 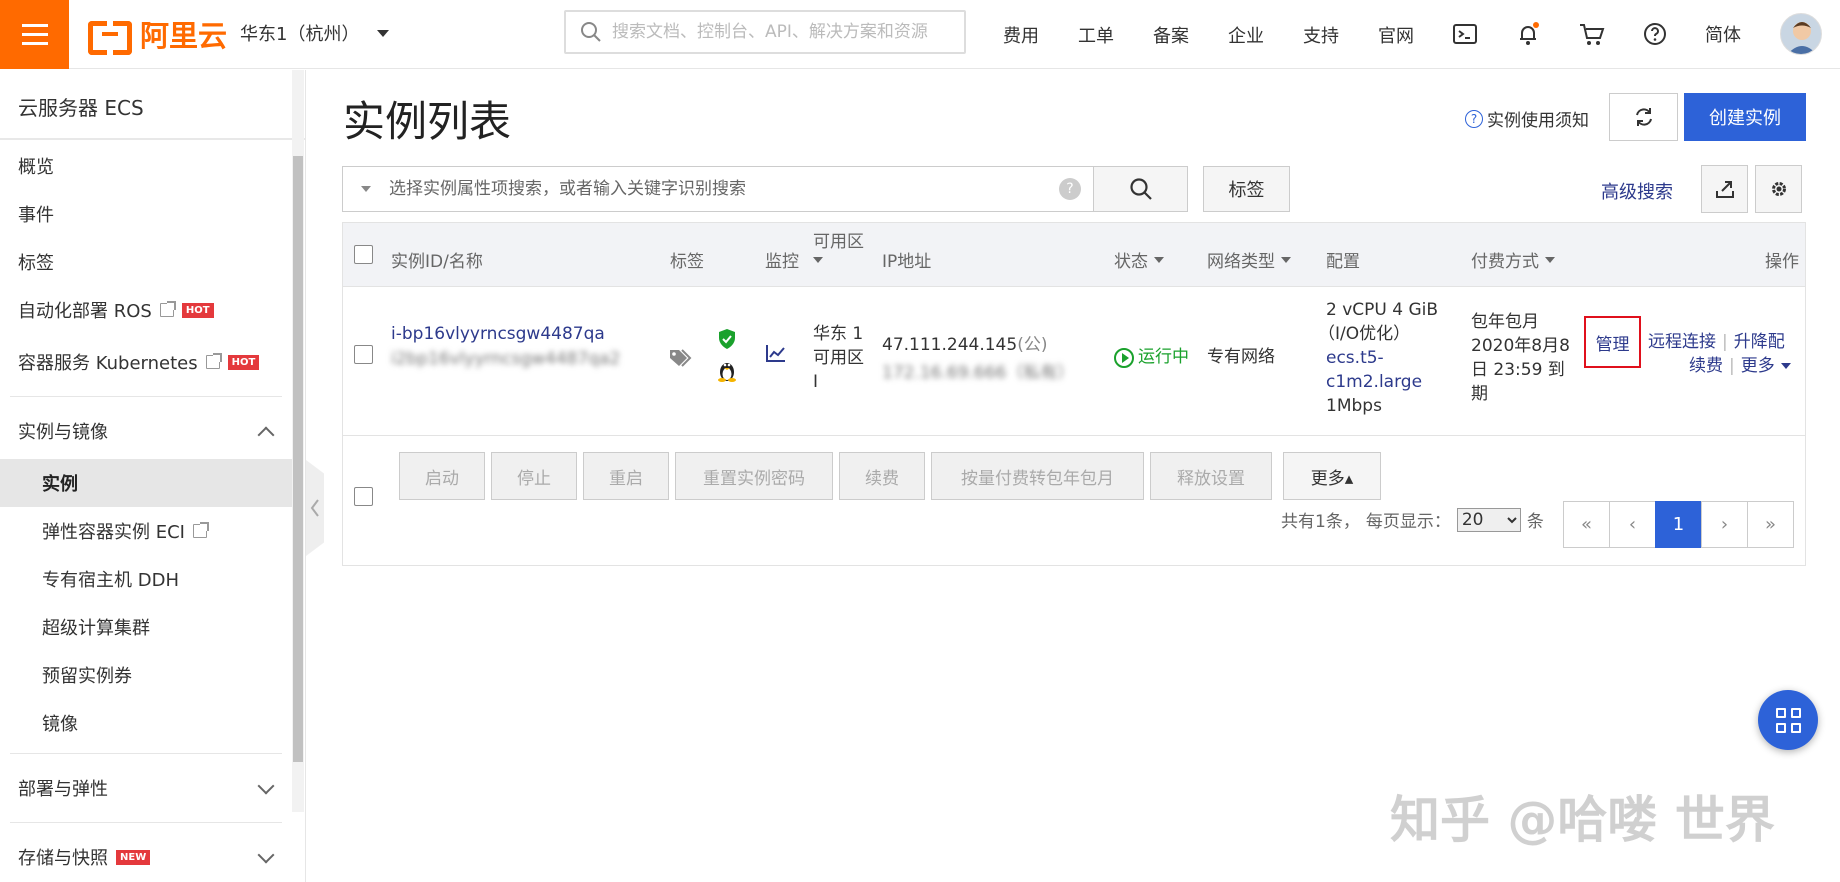 What do you see at coordinates (1788, 720) in the screenshot?
I see `floating-apps-button` at bounding box center [1788, 720].